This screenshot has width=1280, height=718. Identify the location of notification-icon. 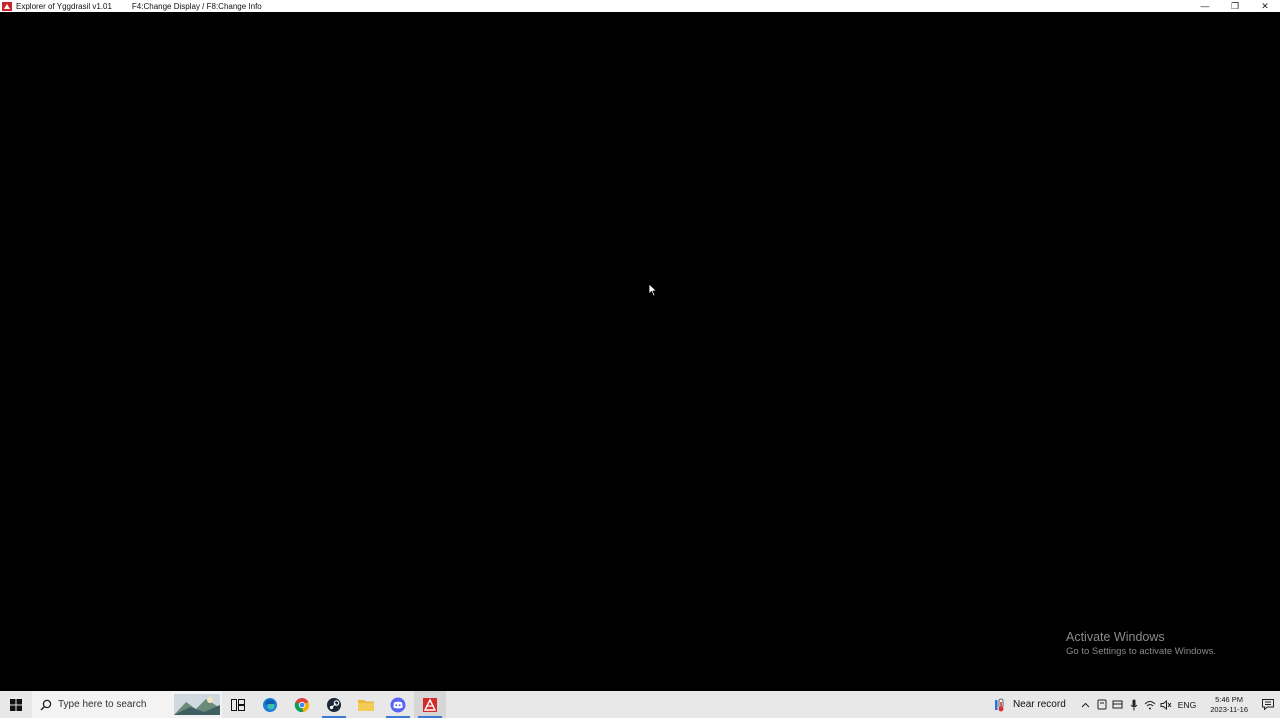
(1268, 704).